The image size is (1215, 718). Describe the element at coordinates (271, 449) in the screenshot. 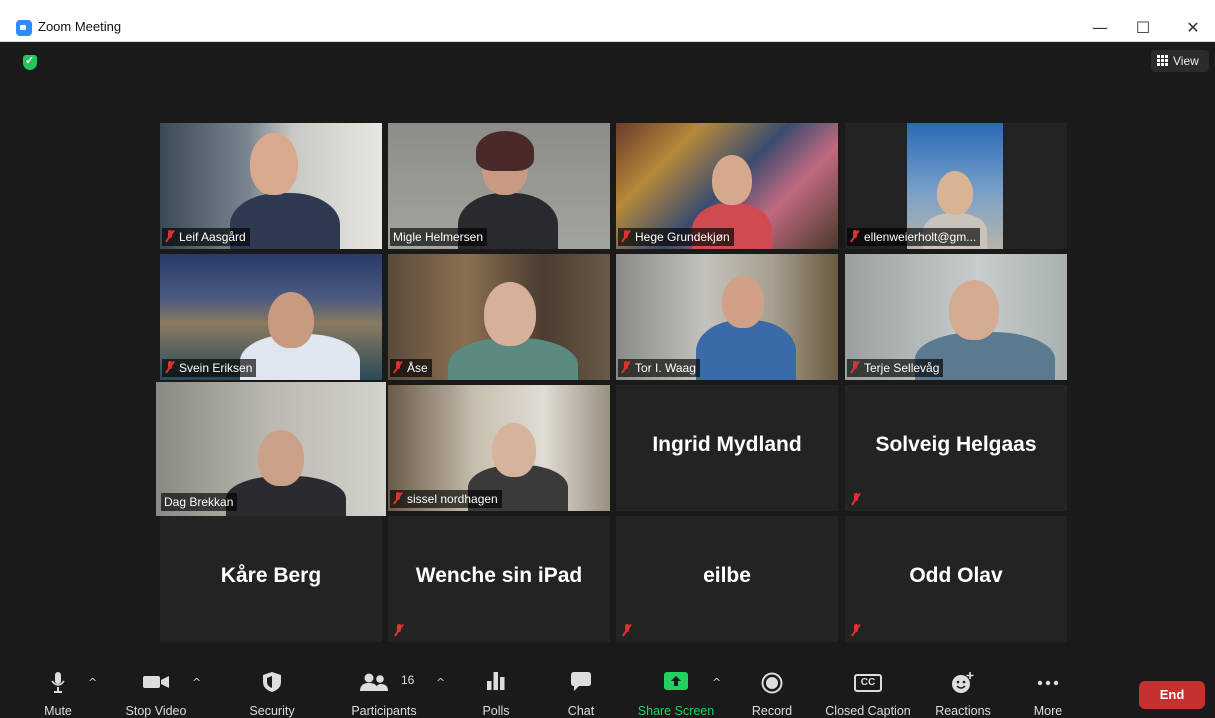

I see `active-speaker-tile: Dag Brekkan` at that location.